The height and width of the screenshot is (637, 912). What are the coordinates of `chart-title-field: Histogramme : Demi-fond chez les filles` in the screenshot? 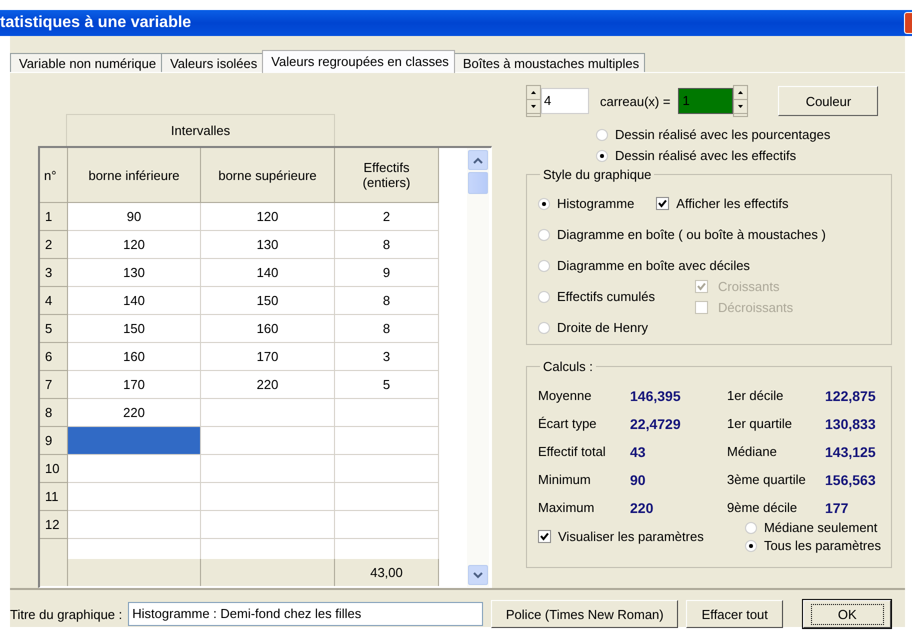 It's located at (306, 614).